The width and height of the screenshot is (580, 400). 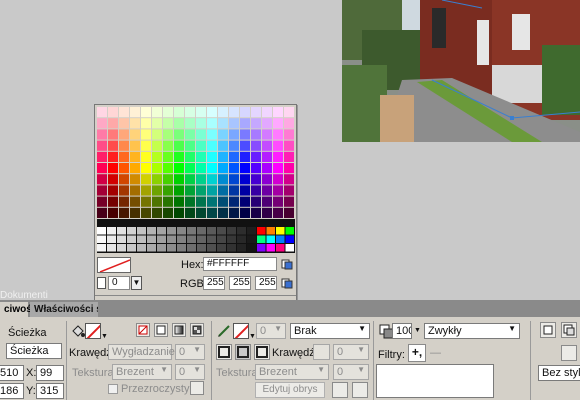 I want to click on stroke-color-swatch, so click(x=241, y=331).